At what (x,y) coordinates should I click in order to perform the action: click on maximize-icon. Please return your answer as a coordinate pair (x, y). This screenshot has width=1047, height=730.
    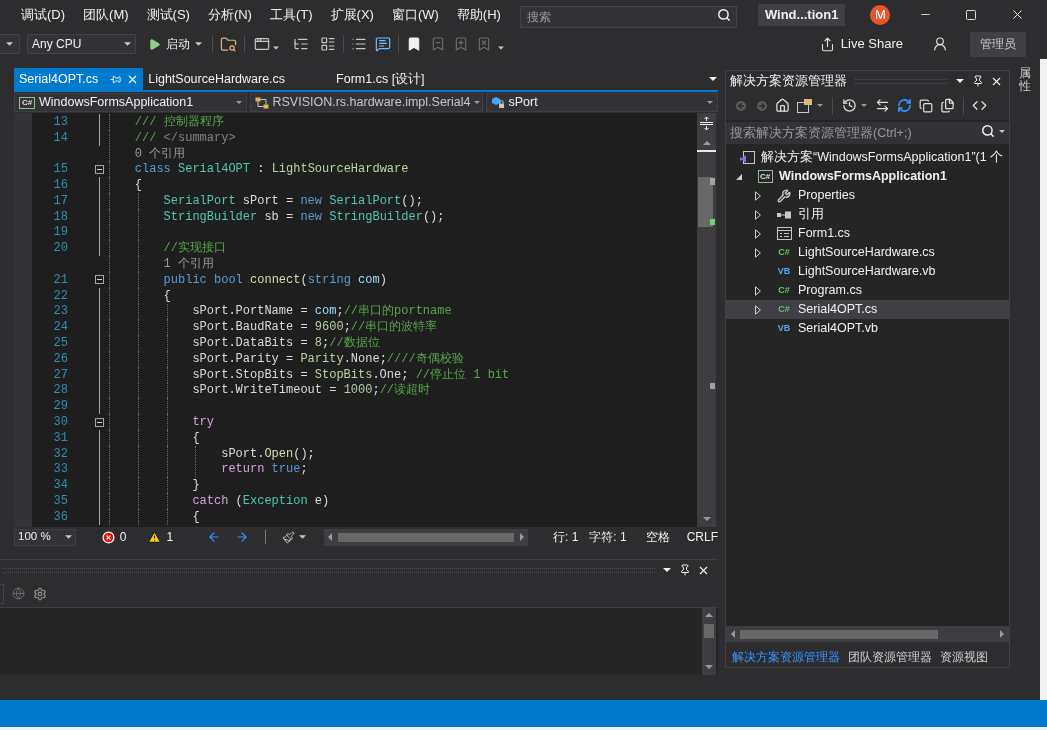
    Looking at the image, I should click on (971, 14).